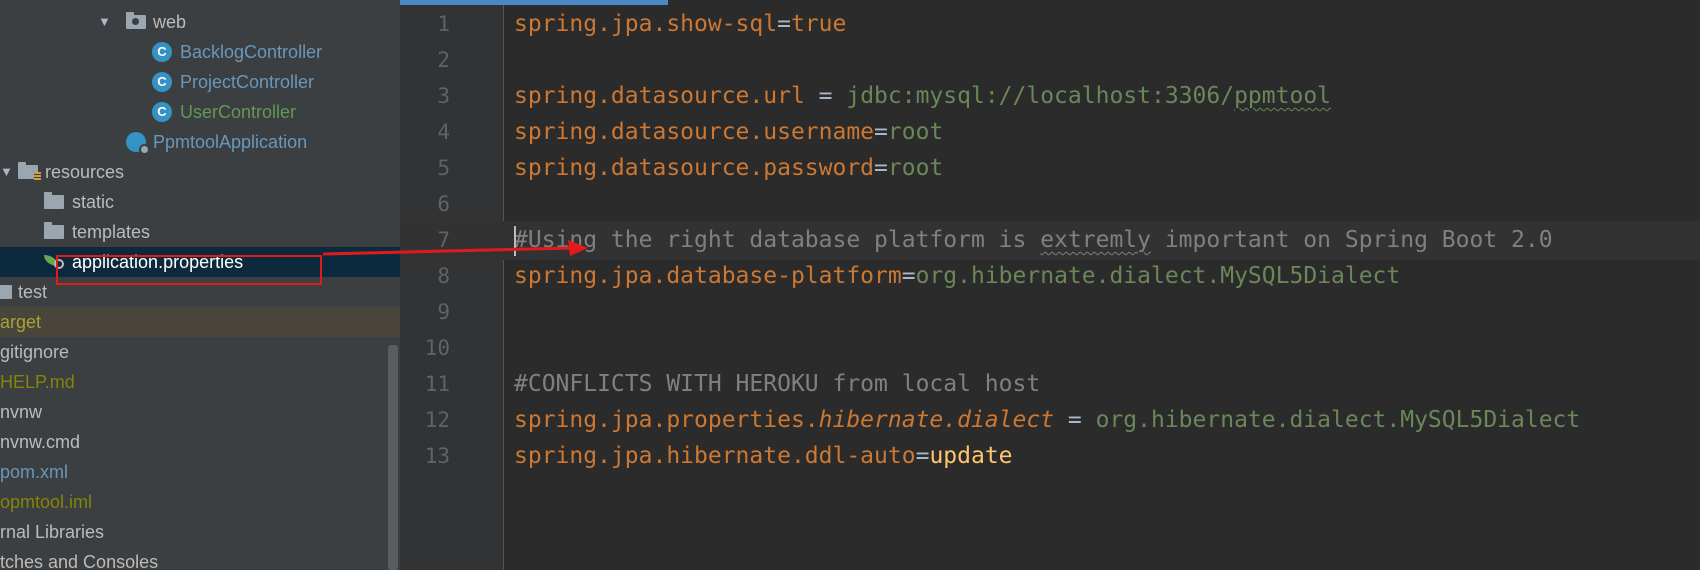  What do you see at coordinates (93, 202) in the screenshot?
I see `tree-item-label: static` at bounding box center [93, 202].